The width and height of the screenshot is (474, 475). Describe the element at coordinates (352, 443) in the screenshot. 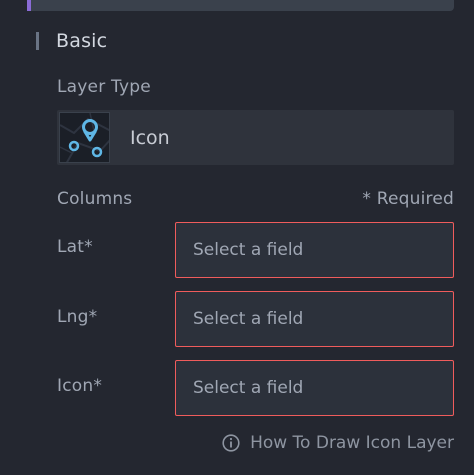

I see `how-to-draw-text: How To Draw Icon Layer` at that location.